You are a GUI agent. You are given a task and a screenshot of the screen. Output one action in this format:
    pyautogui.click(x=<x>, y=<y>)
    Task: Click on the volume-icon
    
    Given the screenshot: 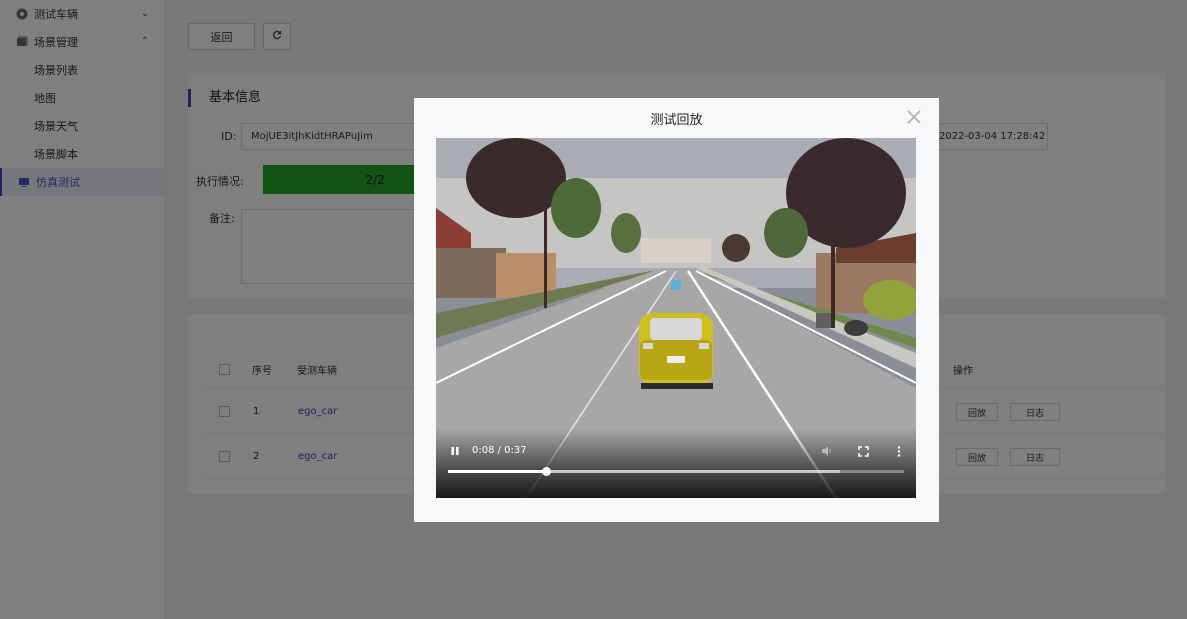 What is the action you would take?
    pyautogui.click(x=827, y=451)
    